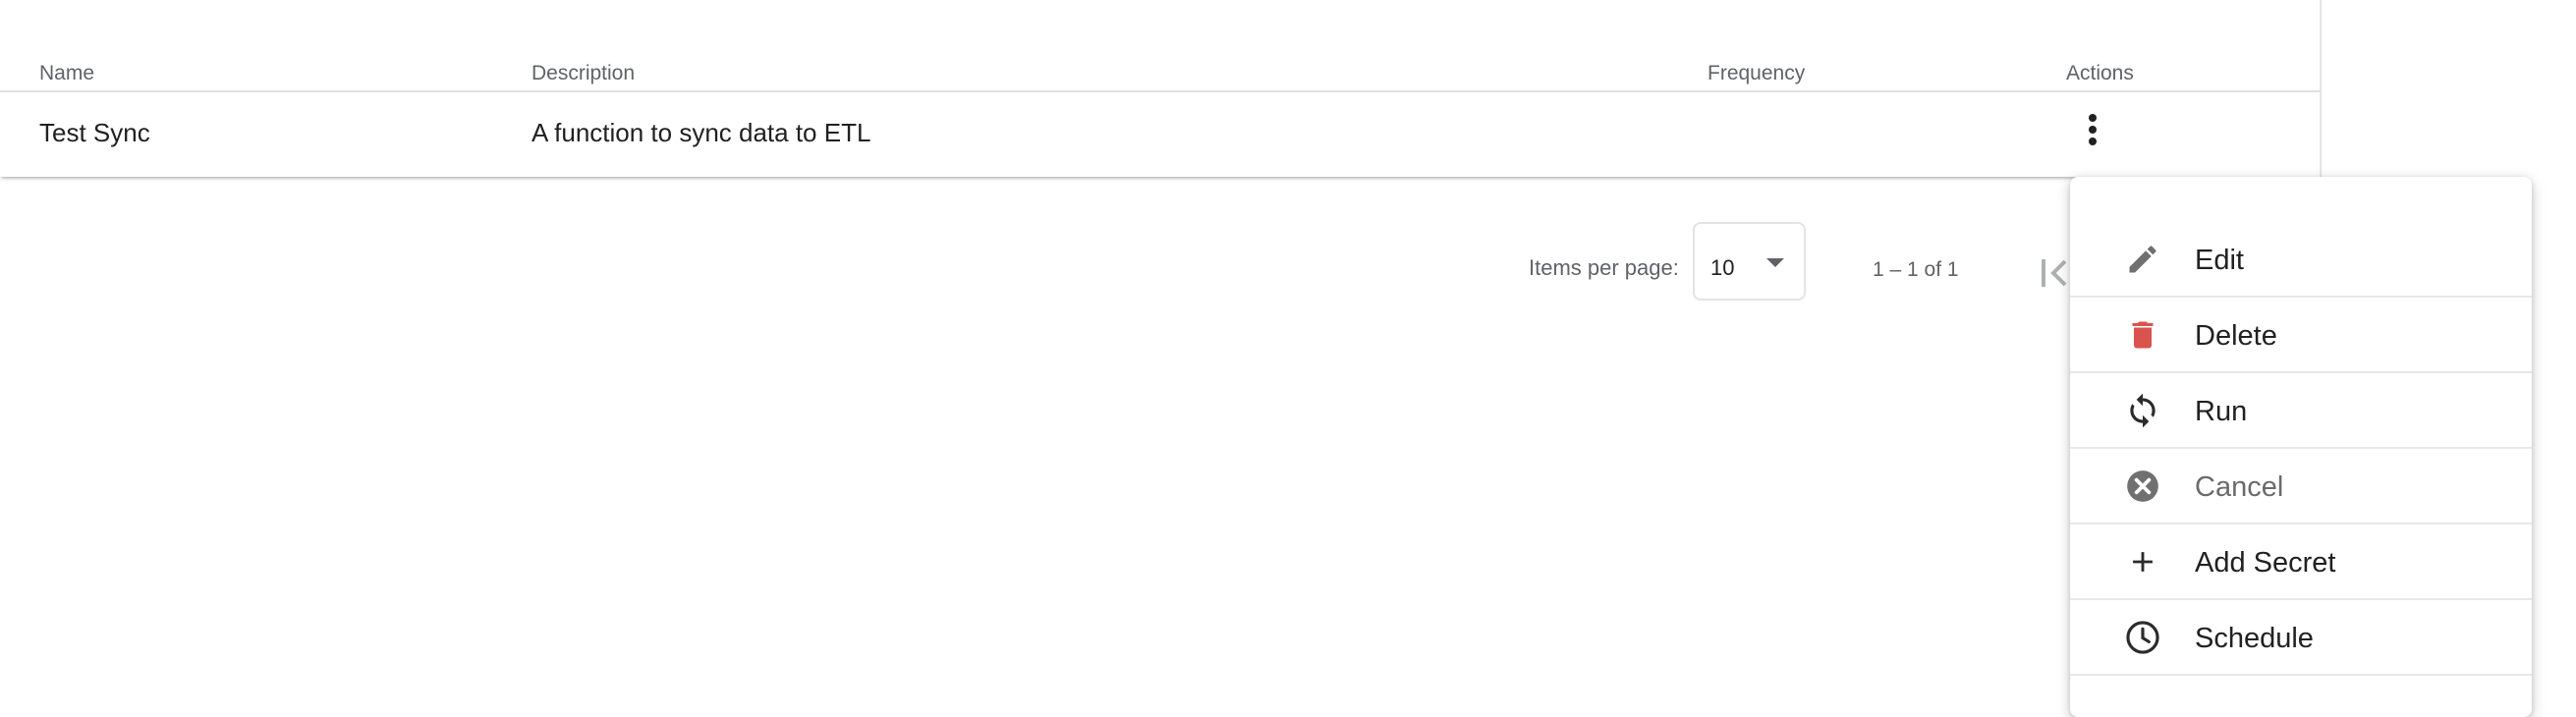 The height and width of the screenshot is (717, 2576). Describe the element at coordinates (2142, 638) in the screenshot. I see `clock-icon` at that location.